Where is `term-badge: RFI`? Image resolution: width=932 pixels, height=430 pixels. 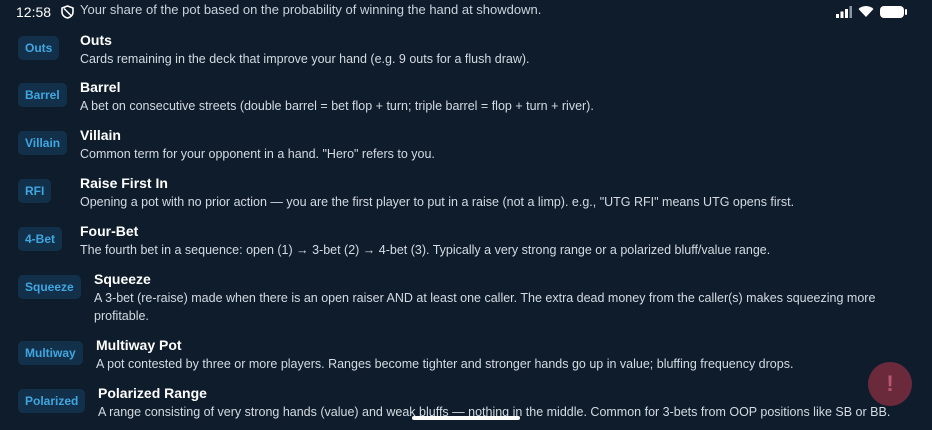
term-badge: RFI is located at coordinates (35, 191).